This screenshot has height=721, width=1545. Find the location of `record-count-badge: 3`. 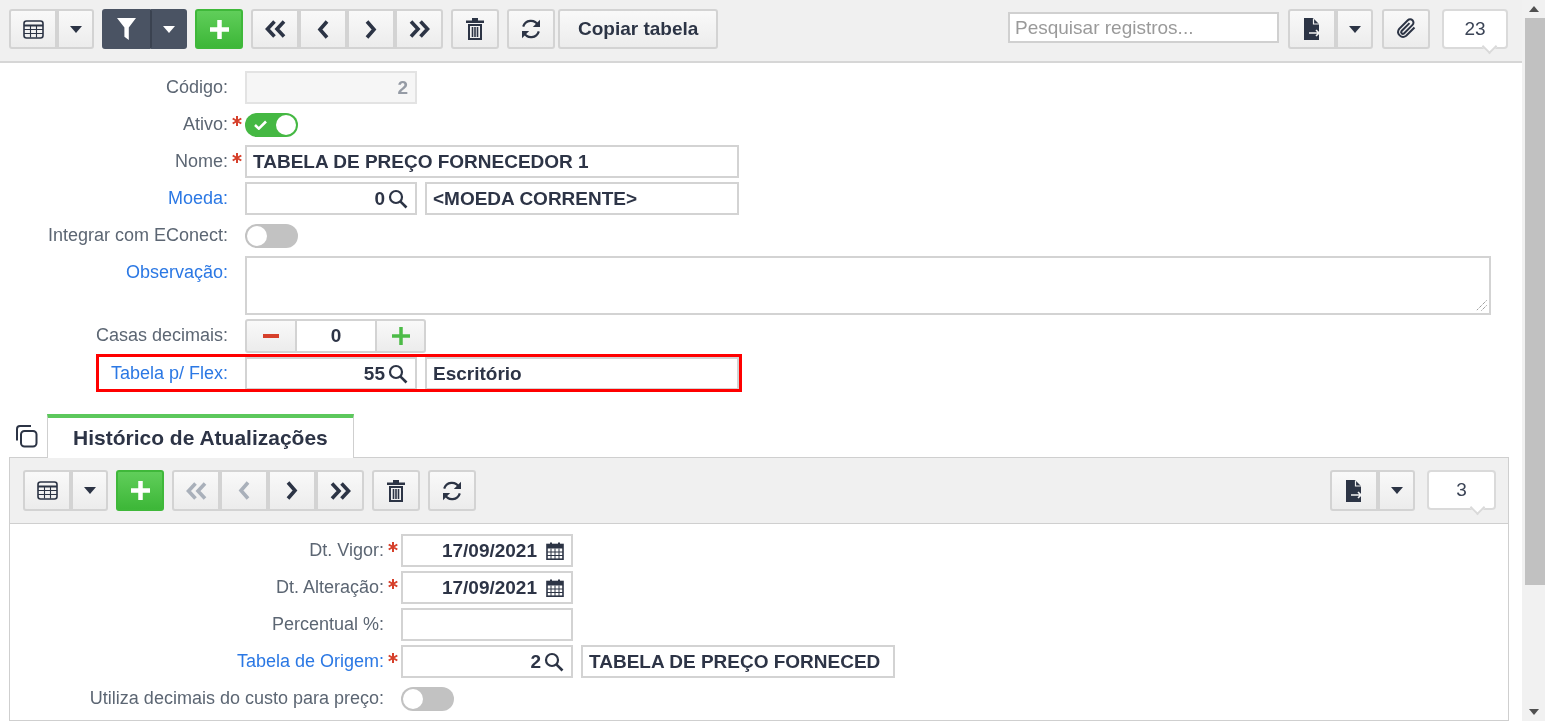

record-count-badge: 3 is located at coordinates (1461, 493).